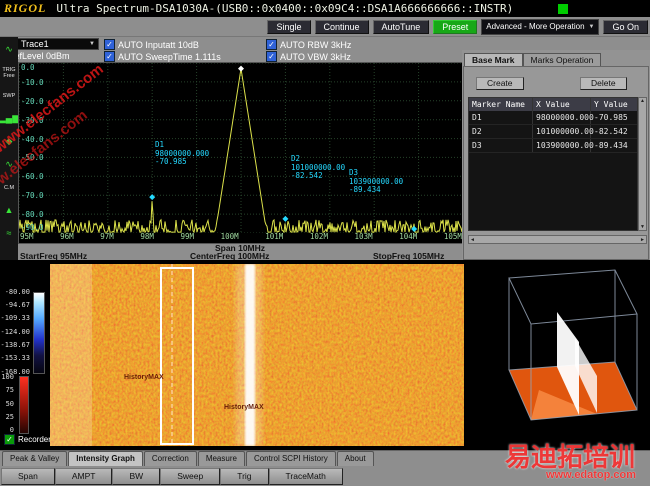 The image size is (650, 486). I want to click on y-tick: 0.0, so click(28, 67).